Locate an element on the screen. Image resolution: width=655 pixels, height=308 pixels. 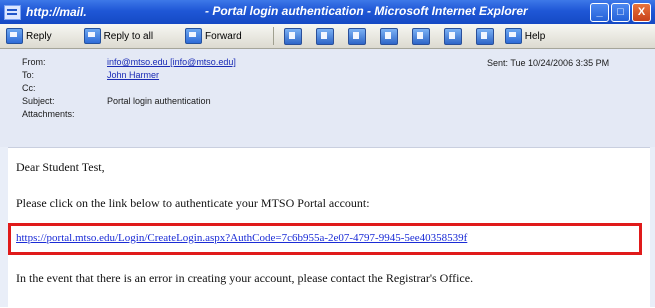
attachments-label: Attachments: is located at coordinates (48, 114).